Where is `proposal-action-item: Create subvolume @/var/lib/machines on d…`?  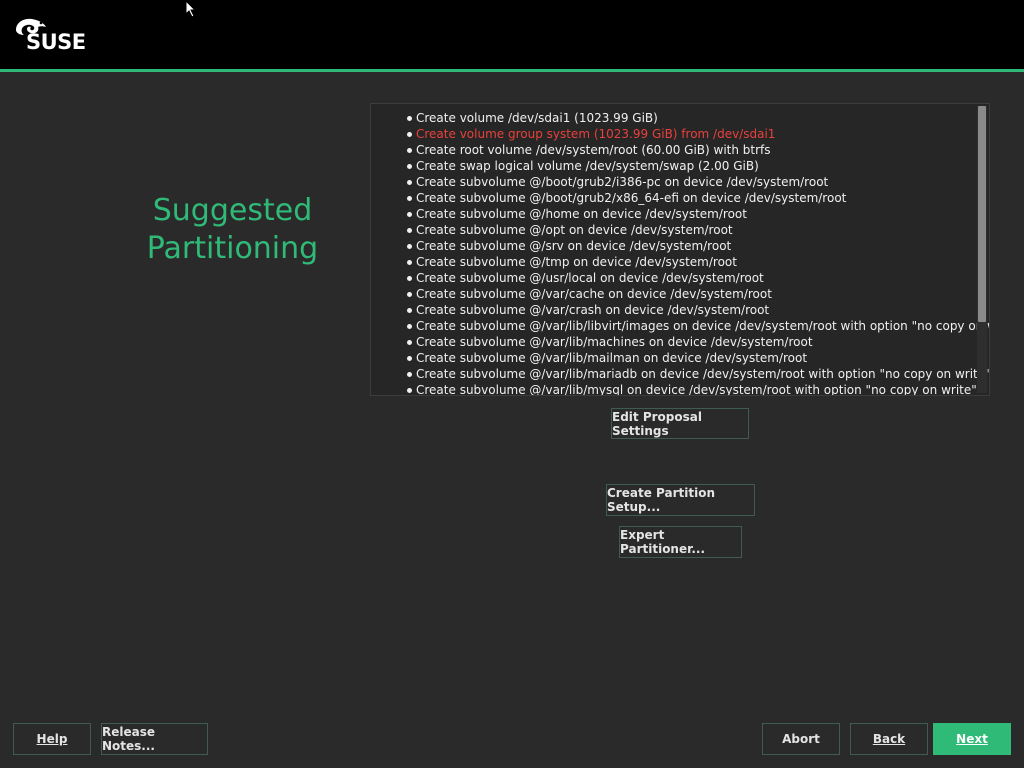 proposal-action-item: Create subvolume @/var/lib/machines on d… is located at coordinates (698, 342).